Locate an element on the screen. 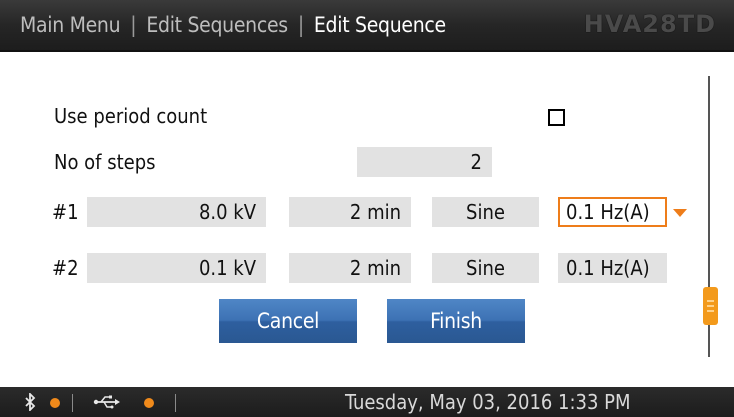 The height and width of the screenshot is (417, 734). status-bar: Tuesday, May 03, 2016 1:33 PM is located at coordinates (367, 402).